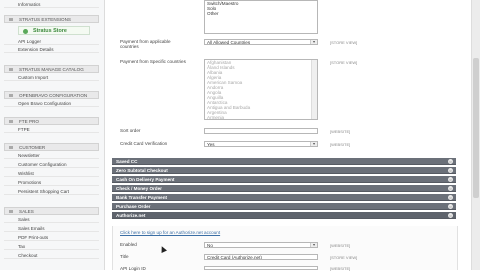 The image size is (480, 271). Describe the element at coordinates (51, 4) in the screenshot. I see `sidebar-item-informatics: Informatics` at that location.